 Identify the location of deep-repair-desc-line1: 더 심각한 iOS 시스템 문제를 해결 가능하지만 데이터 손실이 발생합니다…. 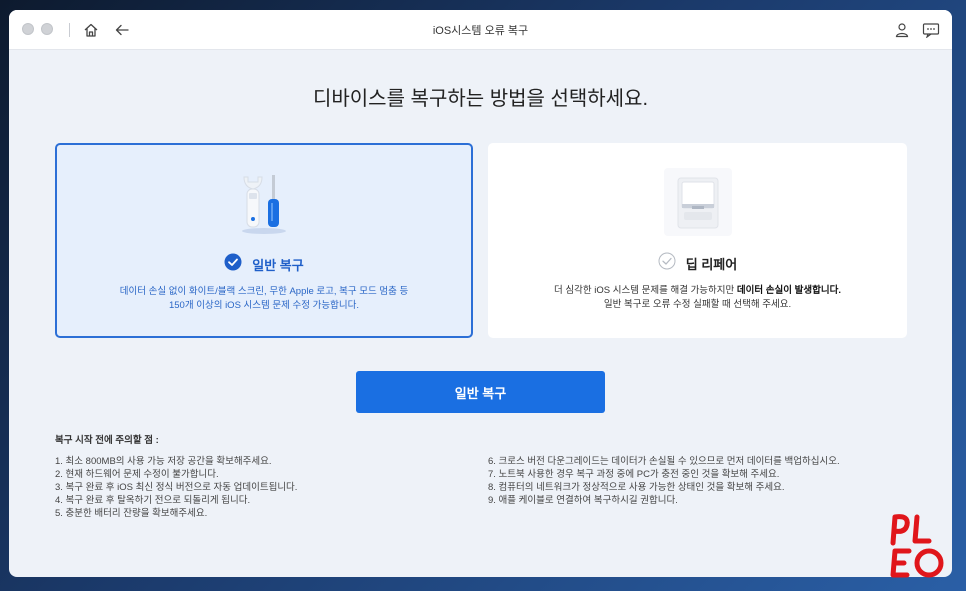
(697, 291).